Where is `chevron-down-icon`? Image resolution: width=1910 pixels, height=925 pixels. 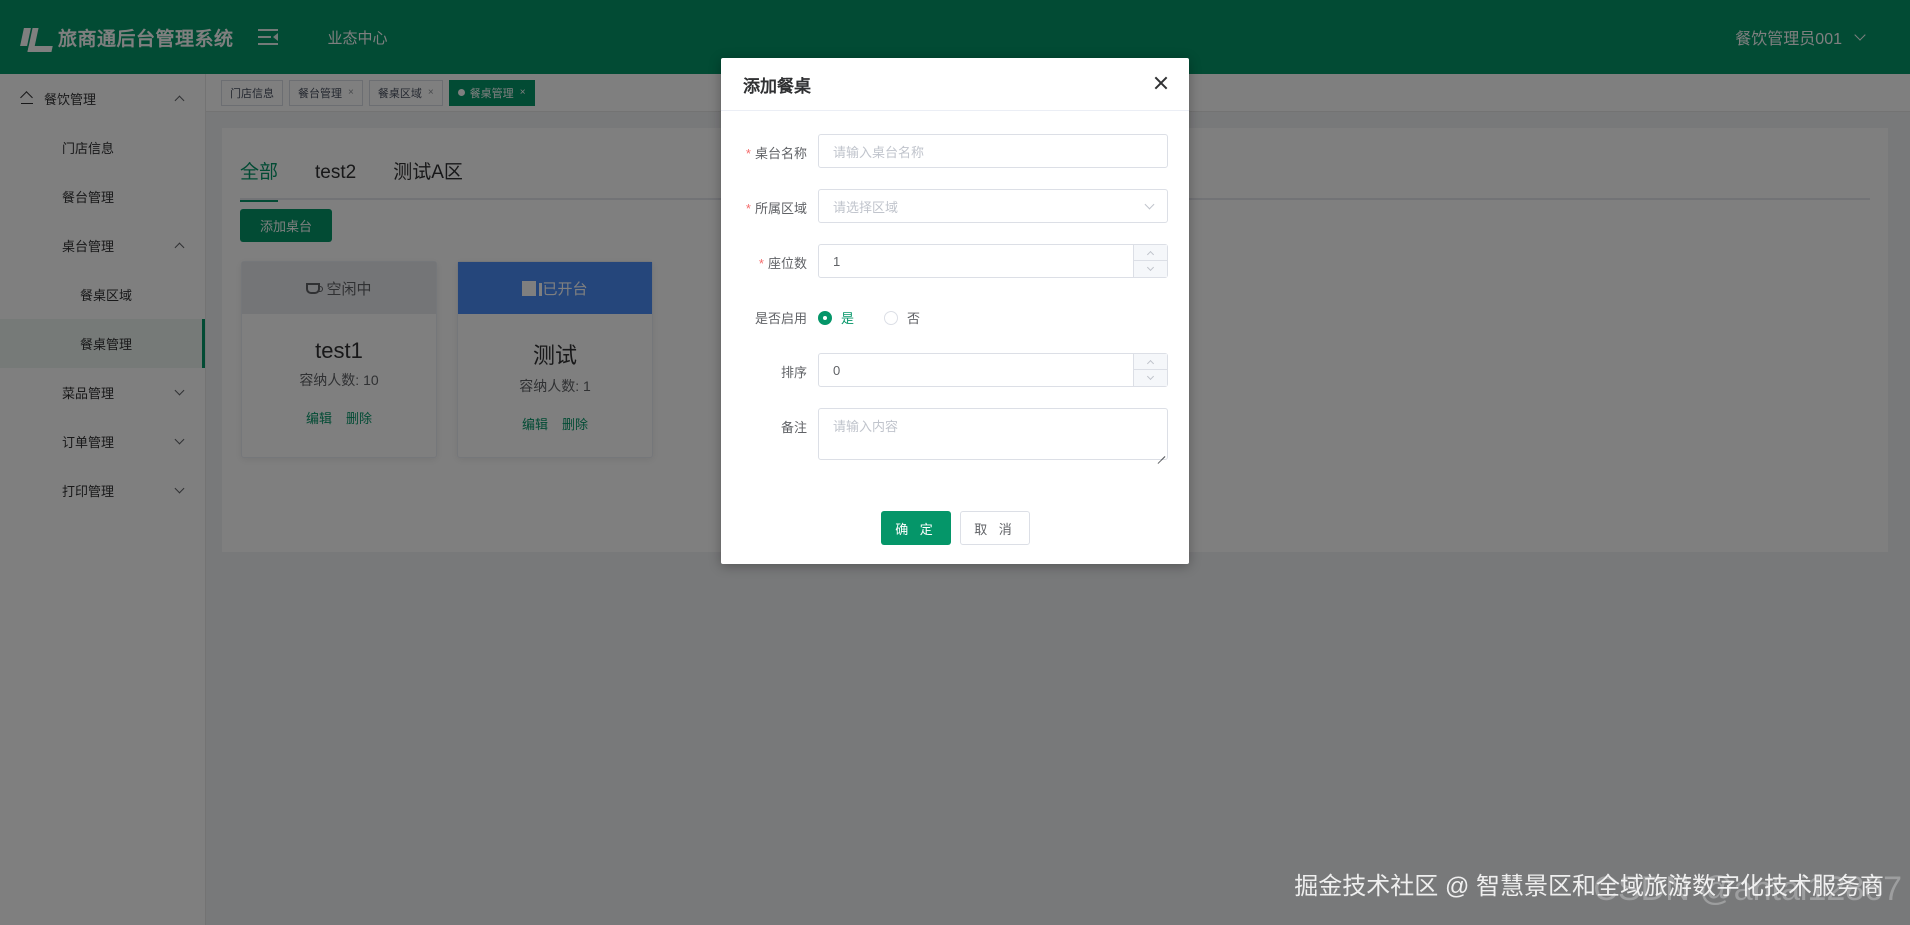 chevron-down-icon is located at coordinates (1149, 204).